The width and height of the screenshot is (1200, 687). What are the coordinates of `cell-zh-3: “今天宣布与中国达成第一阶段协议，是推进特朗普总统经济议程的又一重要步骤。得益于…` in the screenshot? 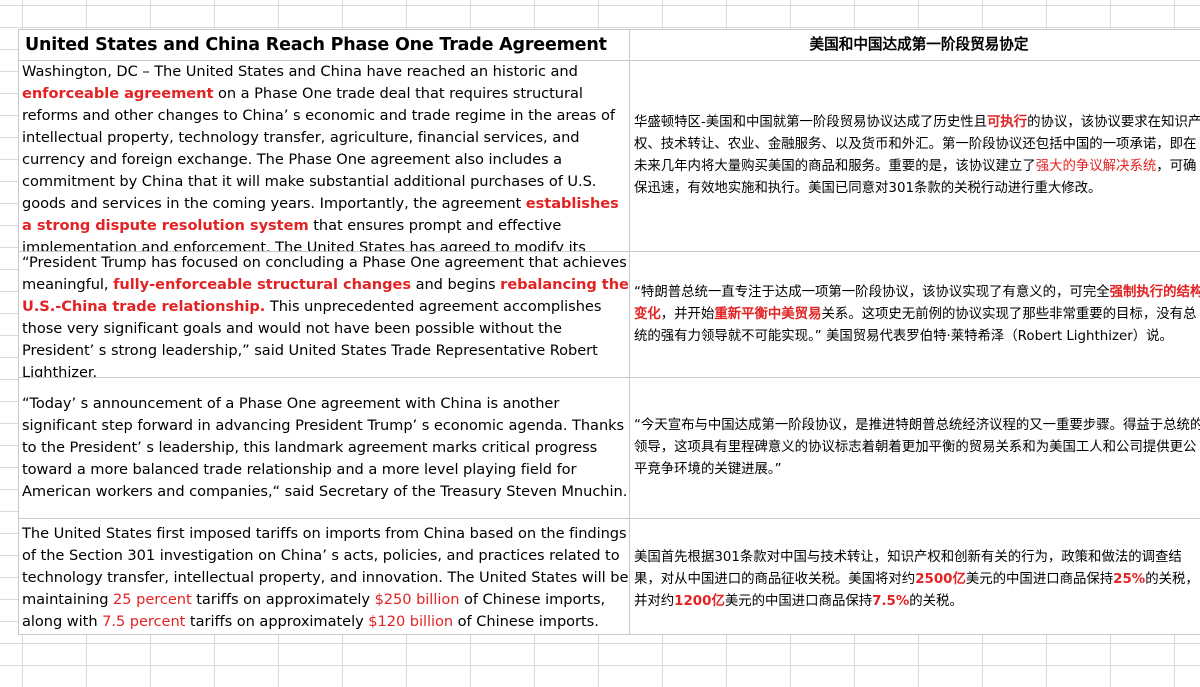 It's located at (915, 448).